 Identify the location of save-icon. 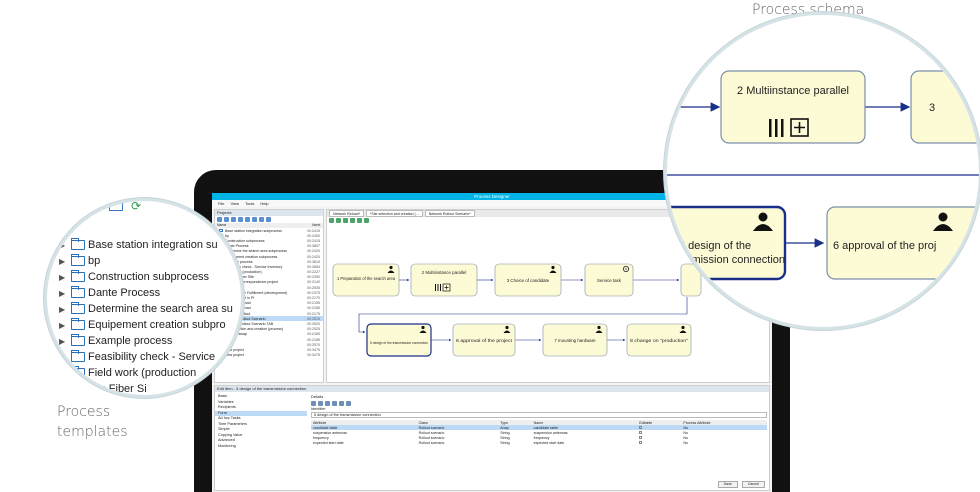
(233, 219).